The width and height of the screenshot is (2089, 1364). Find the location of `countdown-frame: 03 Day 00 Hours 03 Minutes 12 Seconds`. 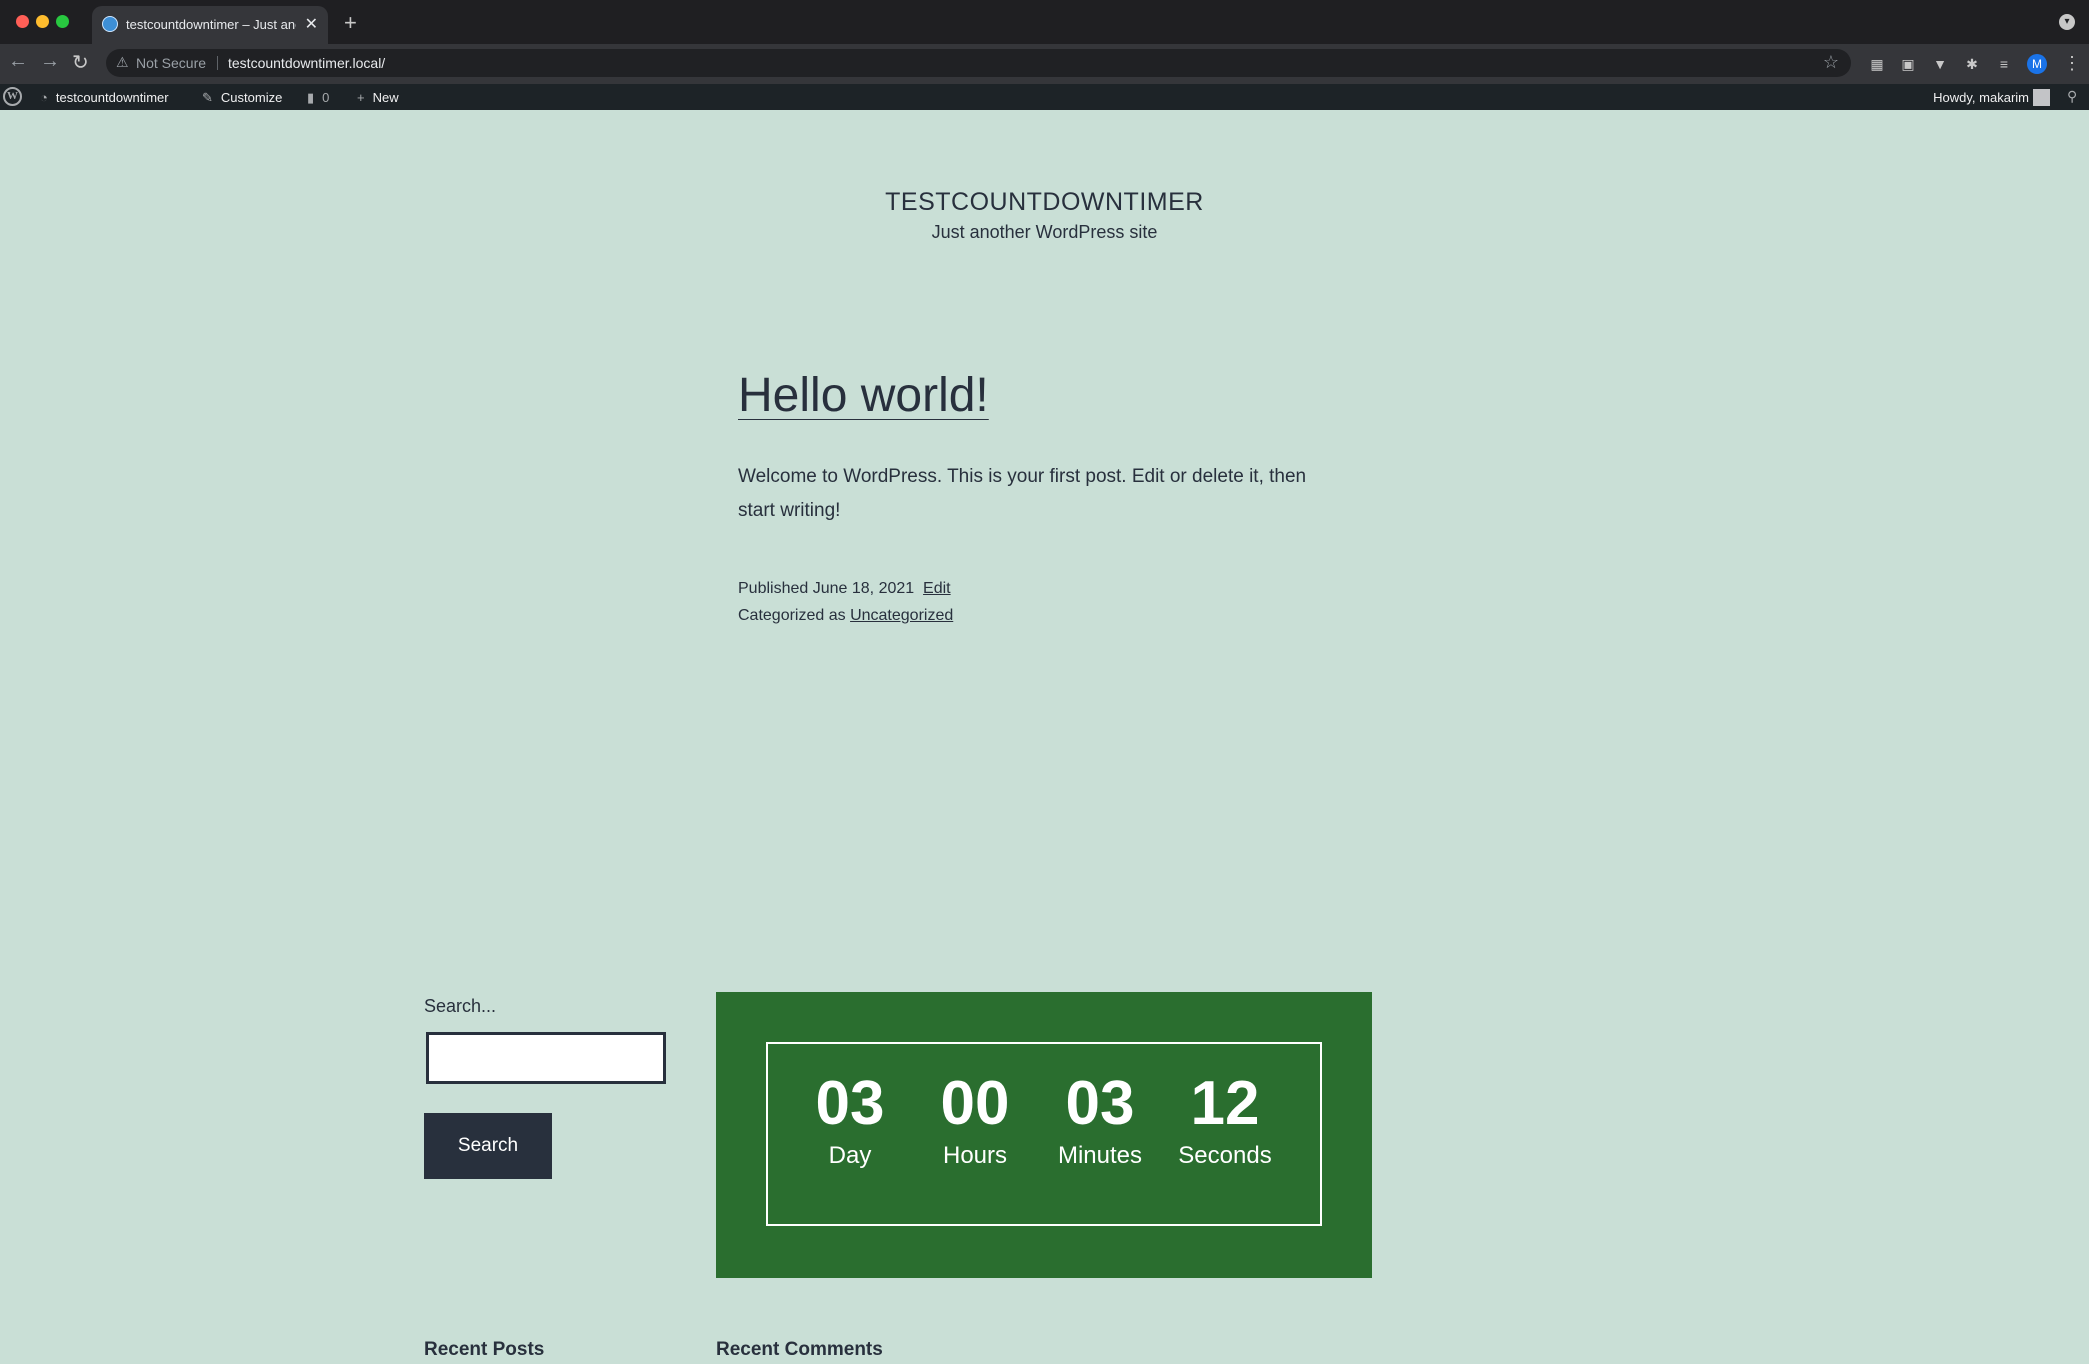

countdown-frame: 03 Day 00 Hours 03 Minutes 12 Seconds is located at coordinates (1044, 1134).